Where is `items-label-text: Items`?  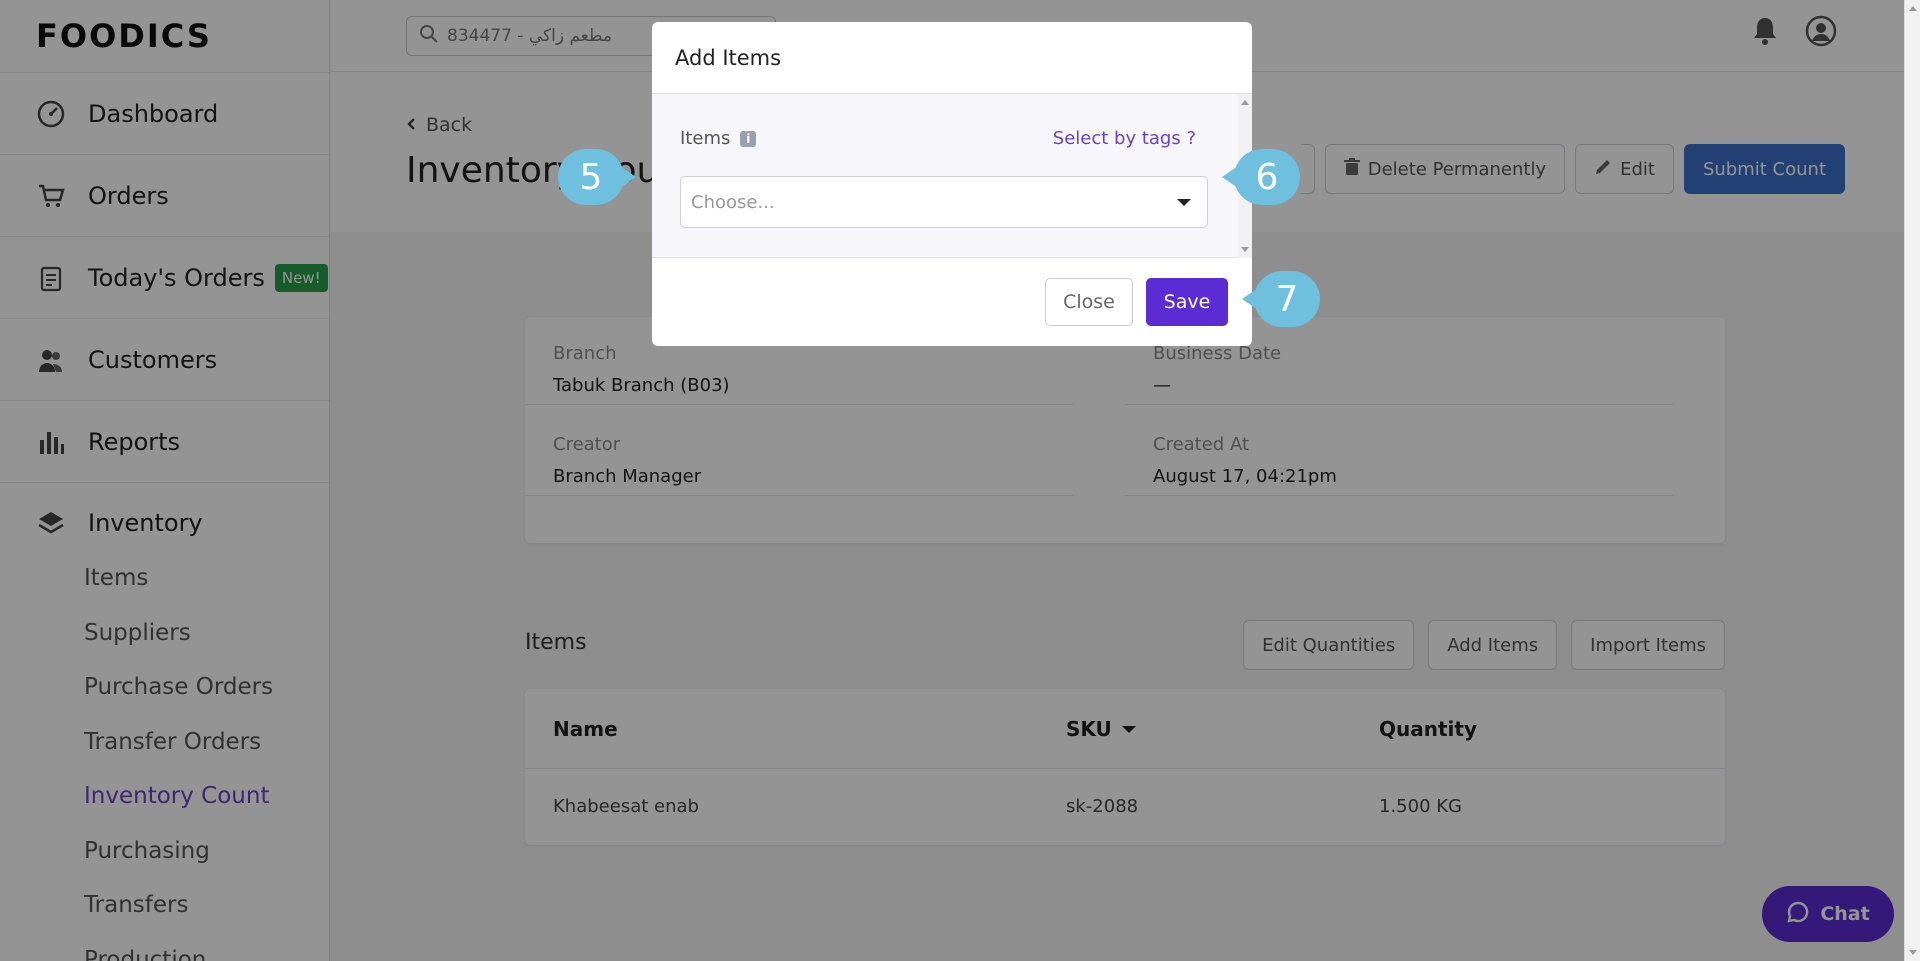
items-label-text: Items is located at coordinates (705, 138).